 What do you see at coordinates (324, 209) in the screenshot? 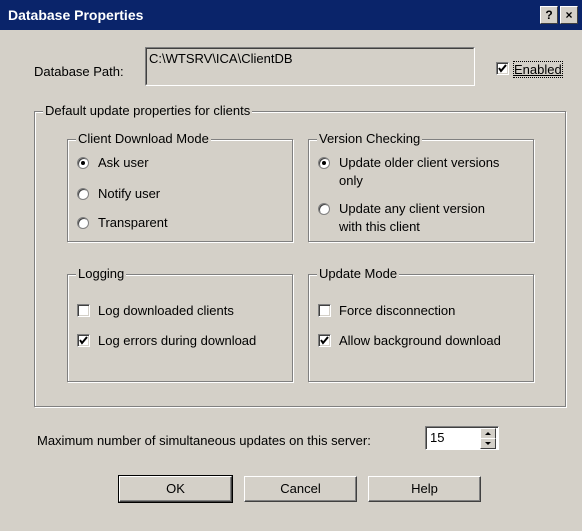
I see `radio-update-any` at bounding box center [324, 209].